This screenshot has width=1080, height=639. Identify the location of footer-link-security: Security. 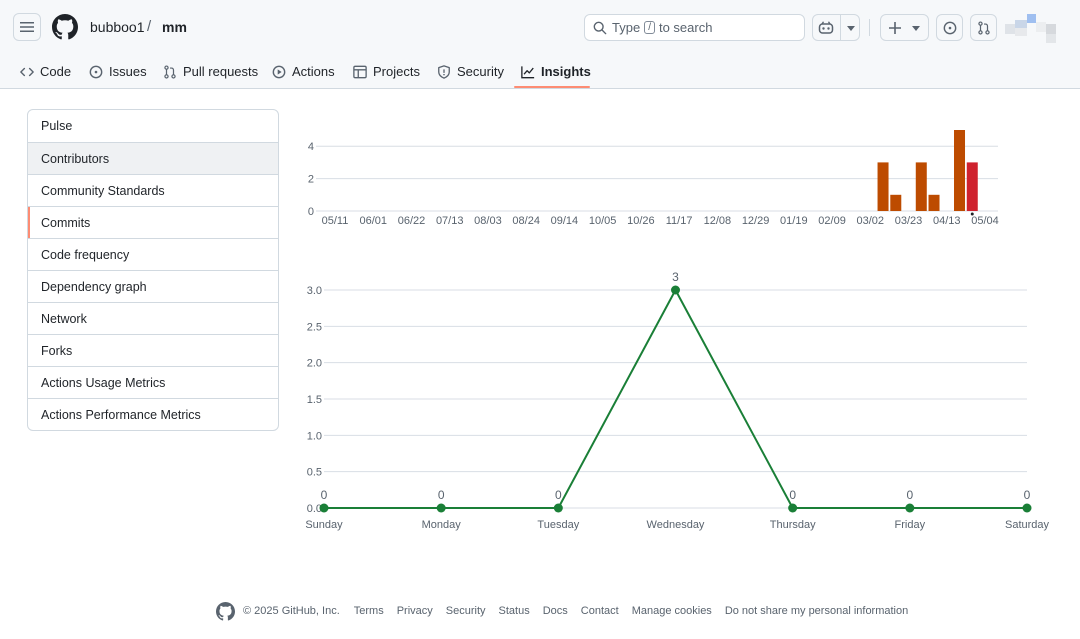
(466, 611).